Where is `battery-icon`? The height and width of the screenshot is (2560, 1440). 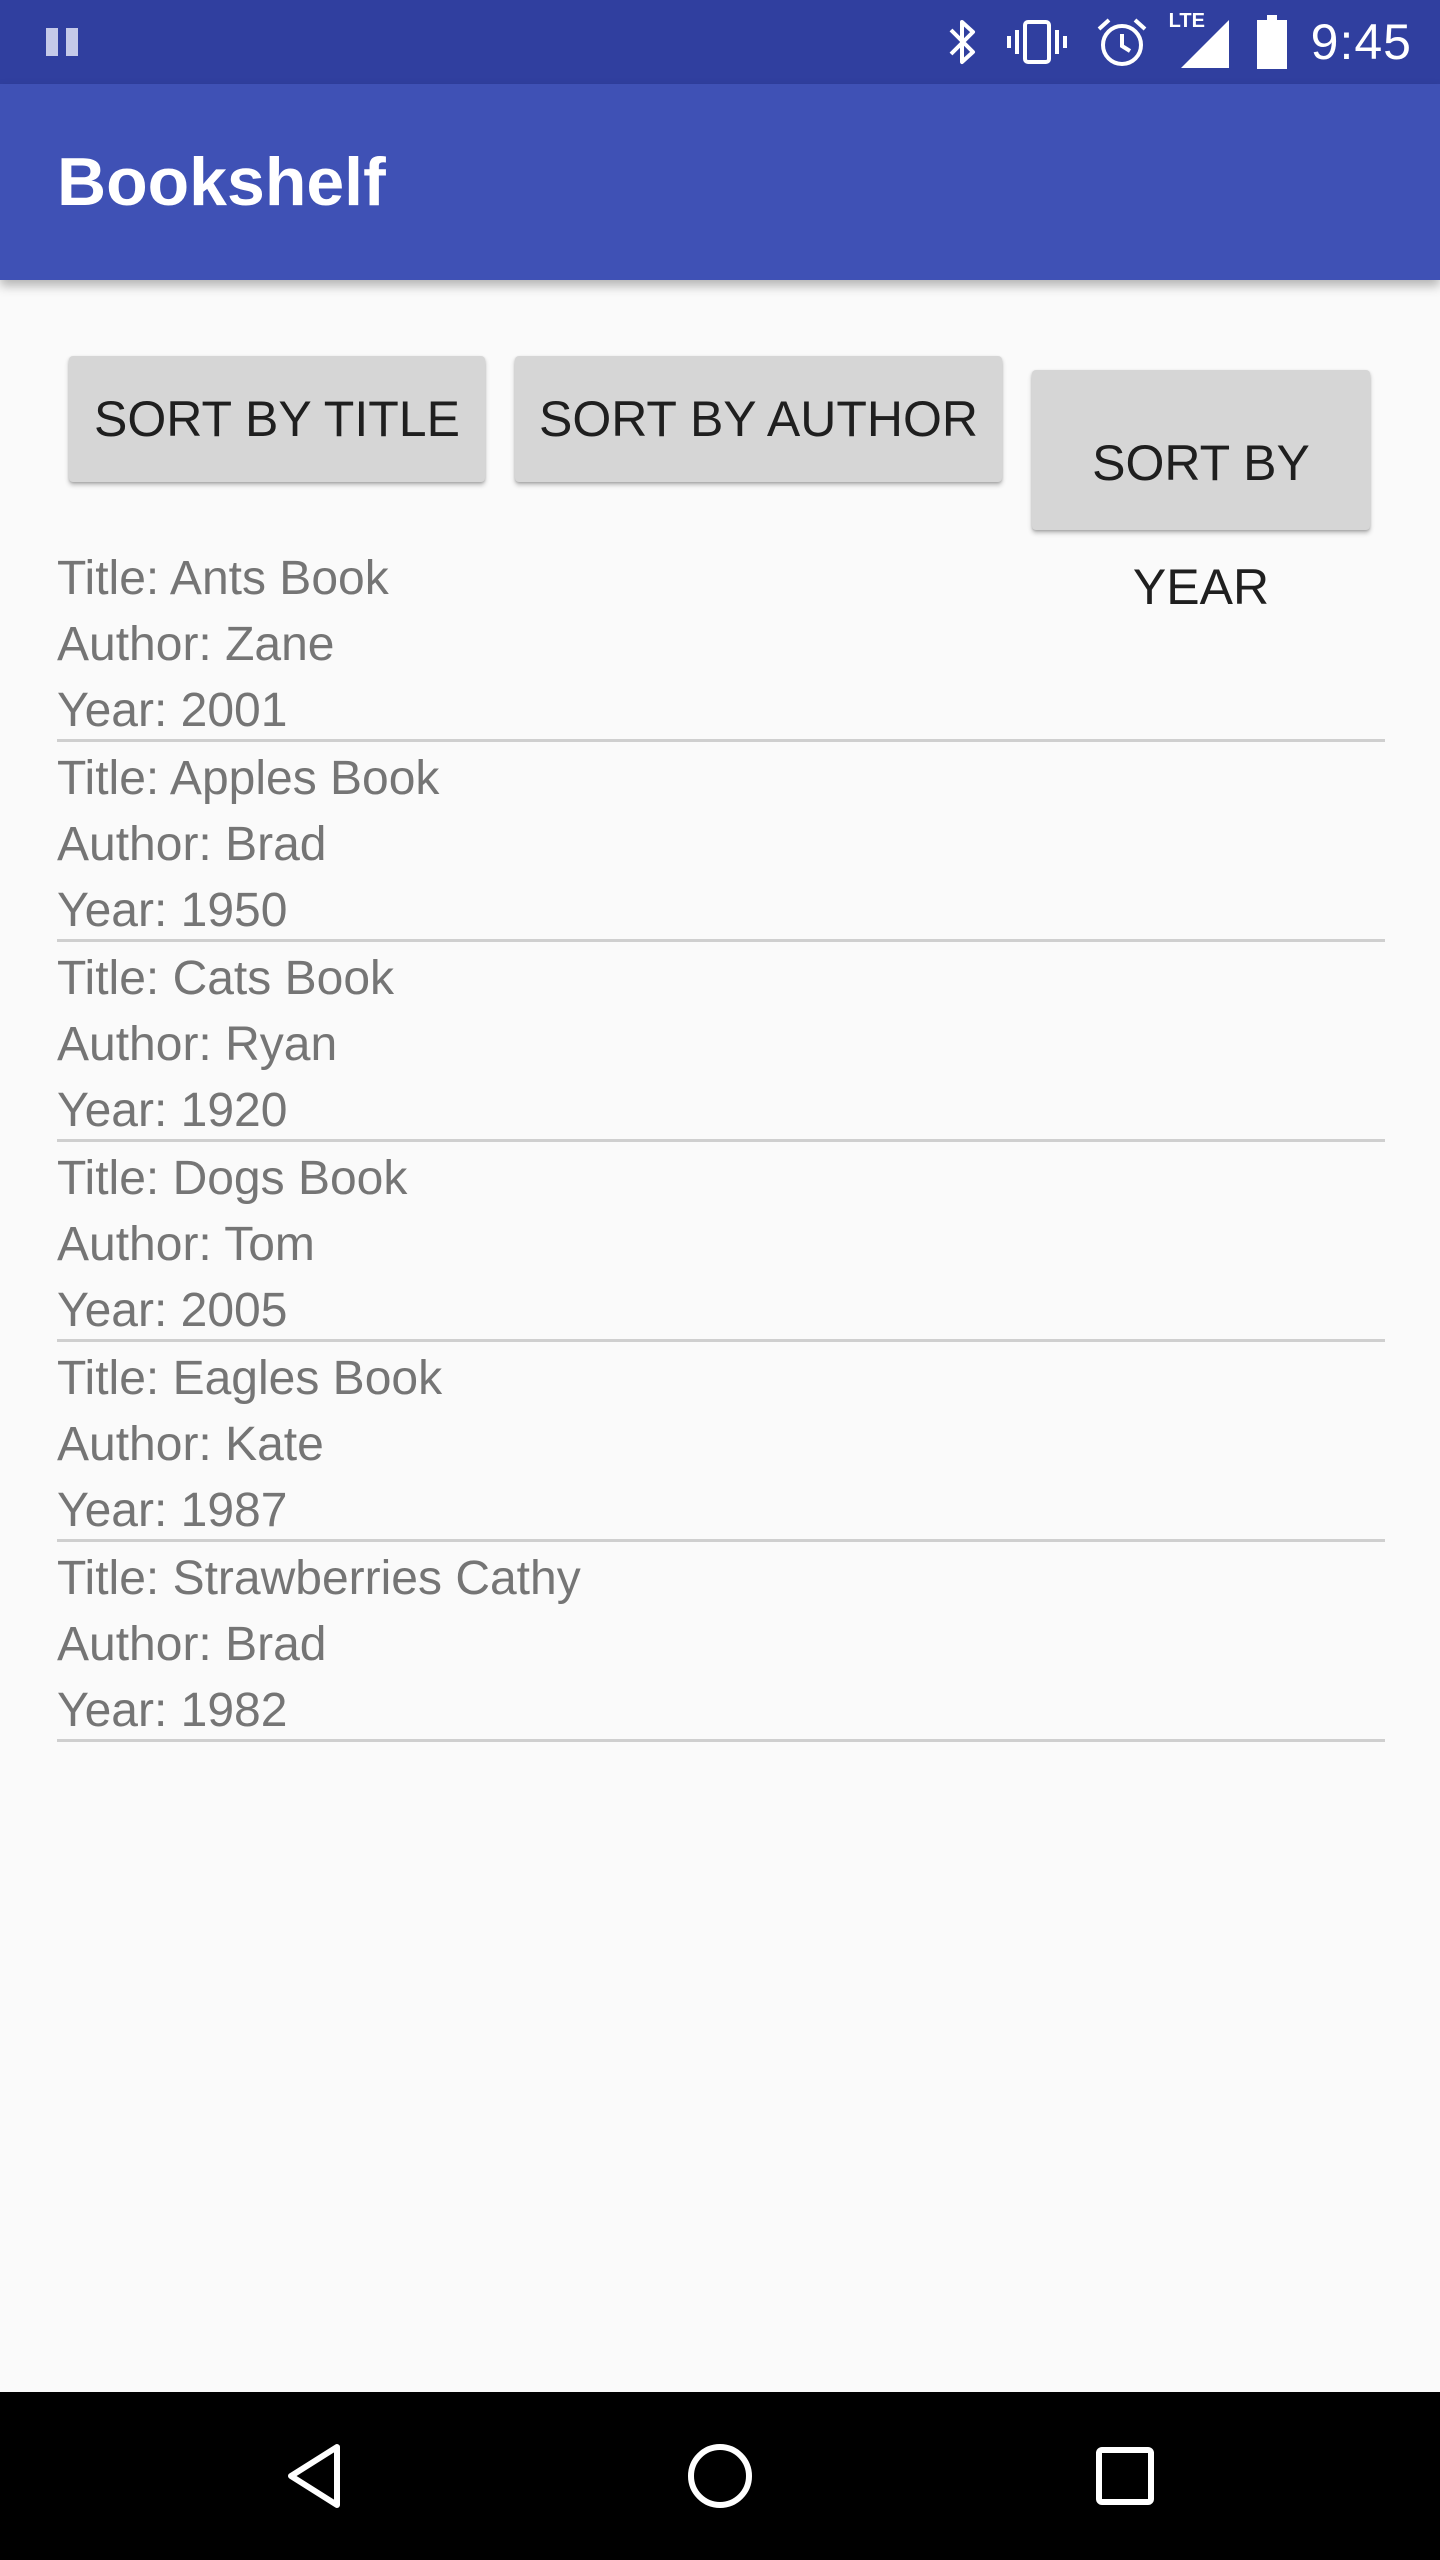 battery-icon is located at coordinates (1271, 42).